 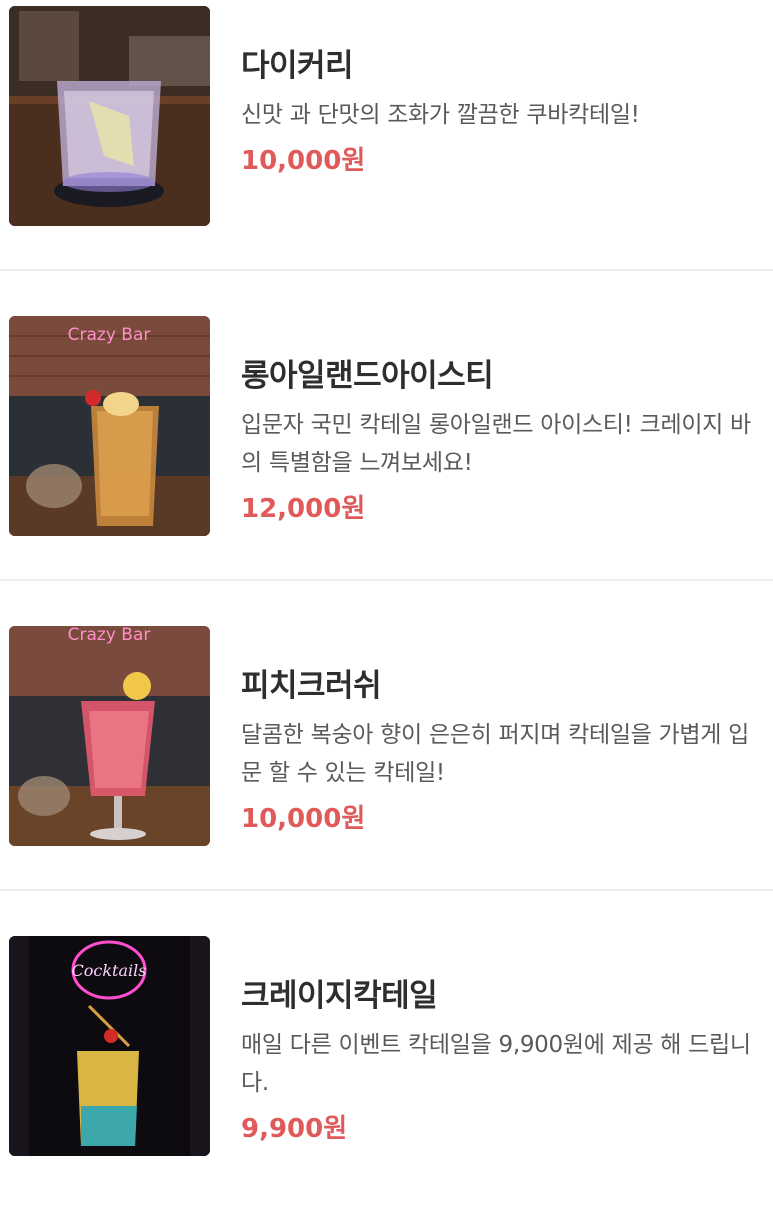 I want to click on crazy-cocktail-photo: Cocktails, so click(x=109, y=1046).